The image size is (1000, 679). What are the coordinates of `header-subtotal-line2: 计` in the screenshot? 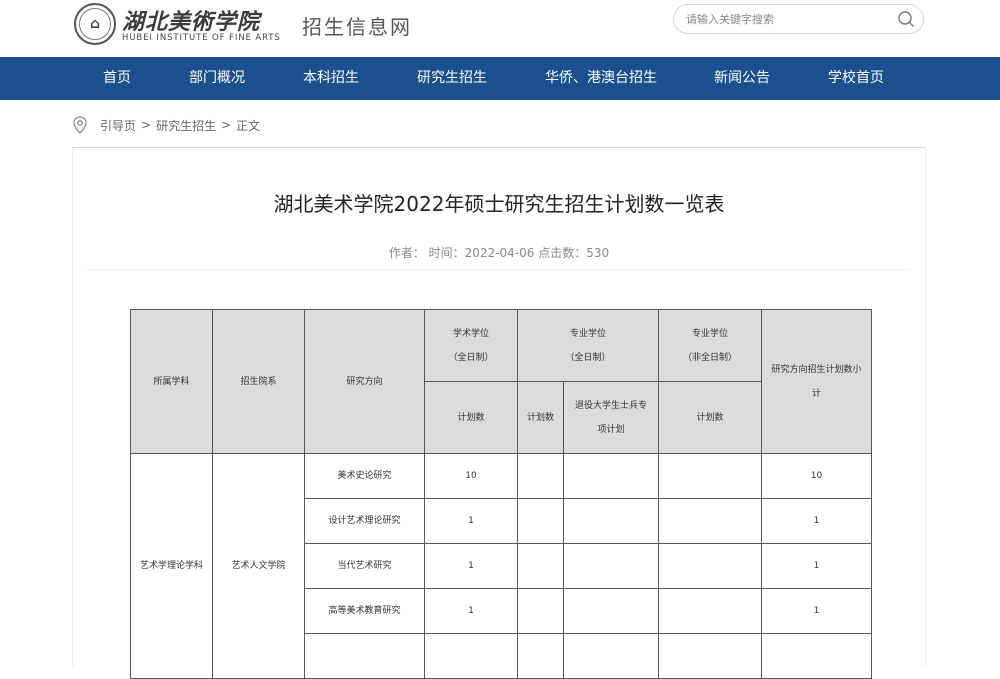 It's located at (816, 393).